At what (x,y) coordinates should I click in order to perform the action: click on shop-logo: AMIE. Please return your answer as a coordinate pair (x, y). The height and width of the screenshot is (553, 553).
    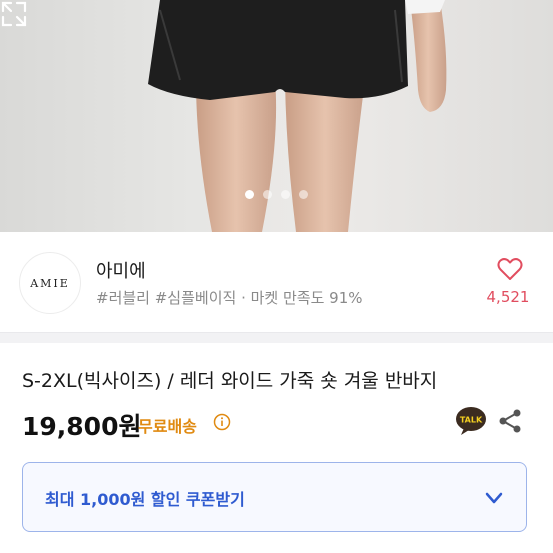
    Looking at the image, I should click on (50, 283).